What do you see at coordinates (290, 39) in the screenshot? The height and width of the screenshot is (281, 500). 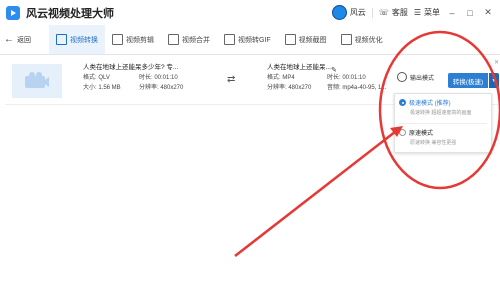 I see `screenshot-icon` at bounding box center [290, 39].